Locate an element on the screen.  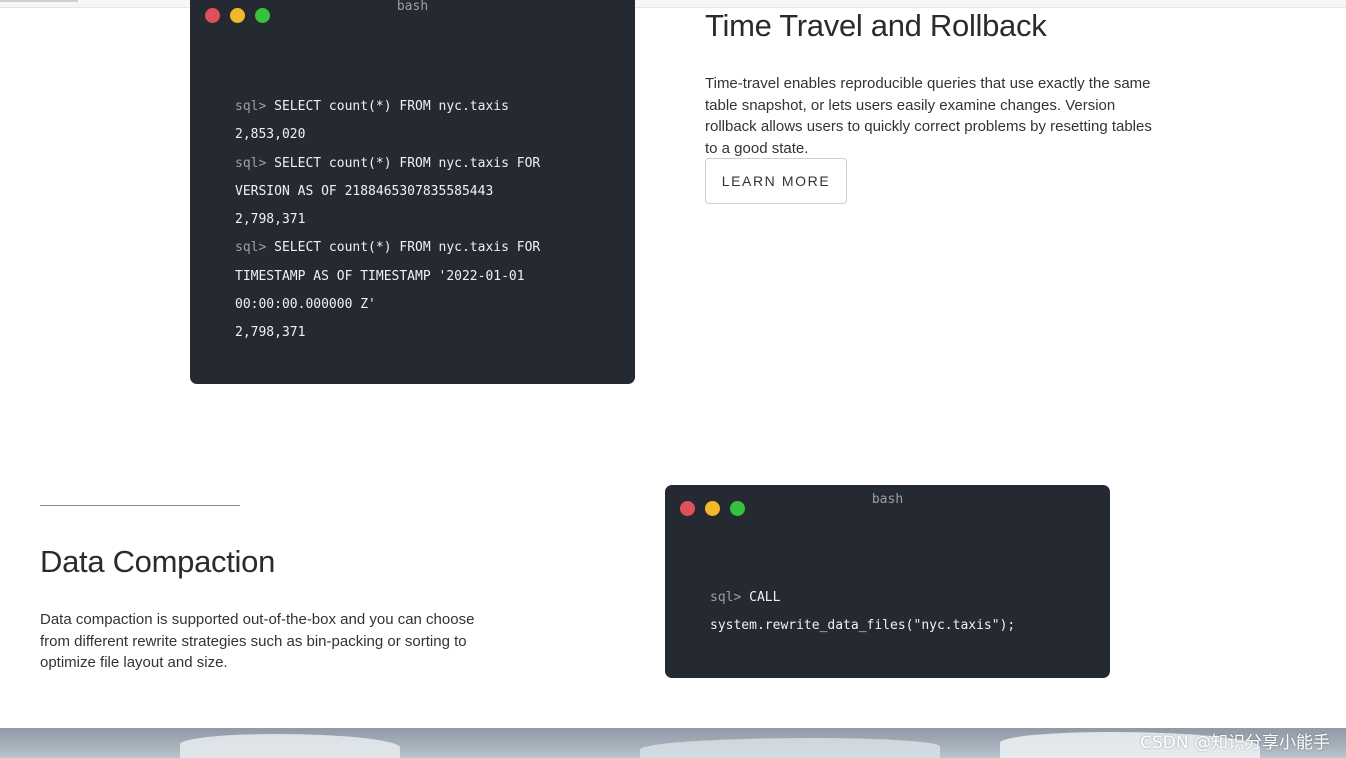
code-text: CALL is located at coordinates (765, 597).